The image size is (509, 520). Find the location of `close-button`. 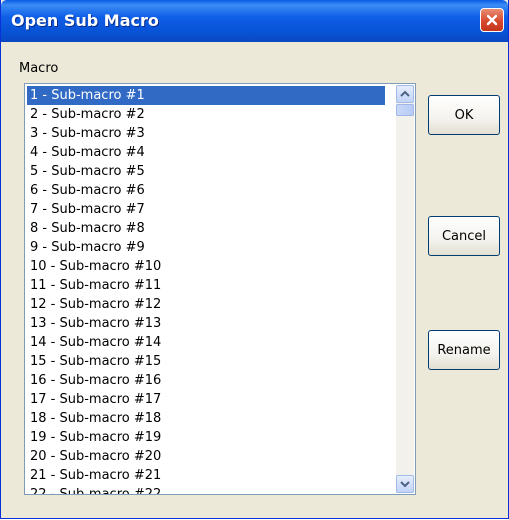

close-button is located at coordinates (492, 20).